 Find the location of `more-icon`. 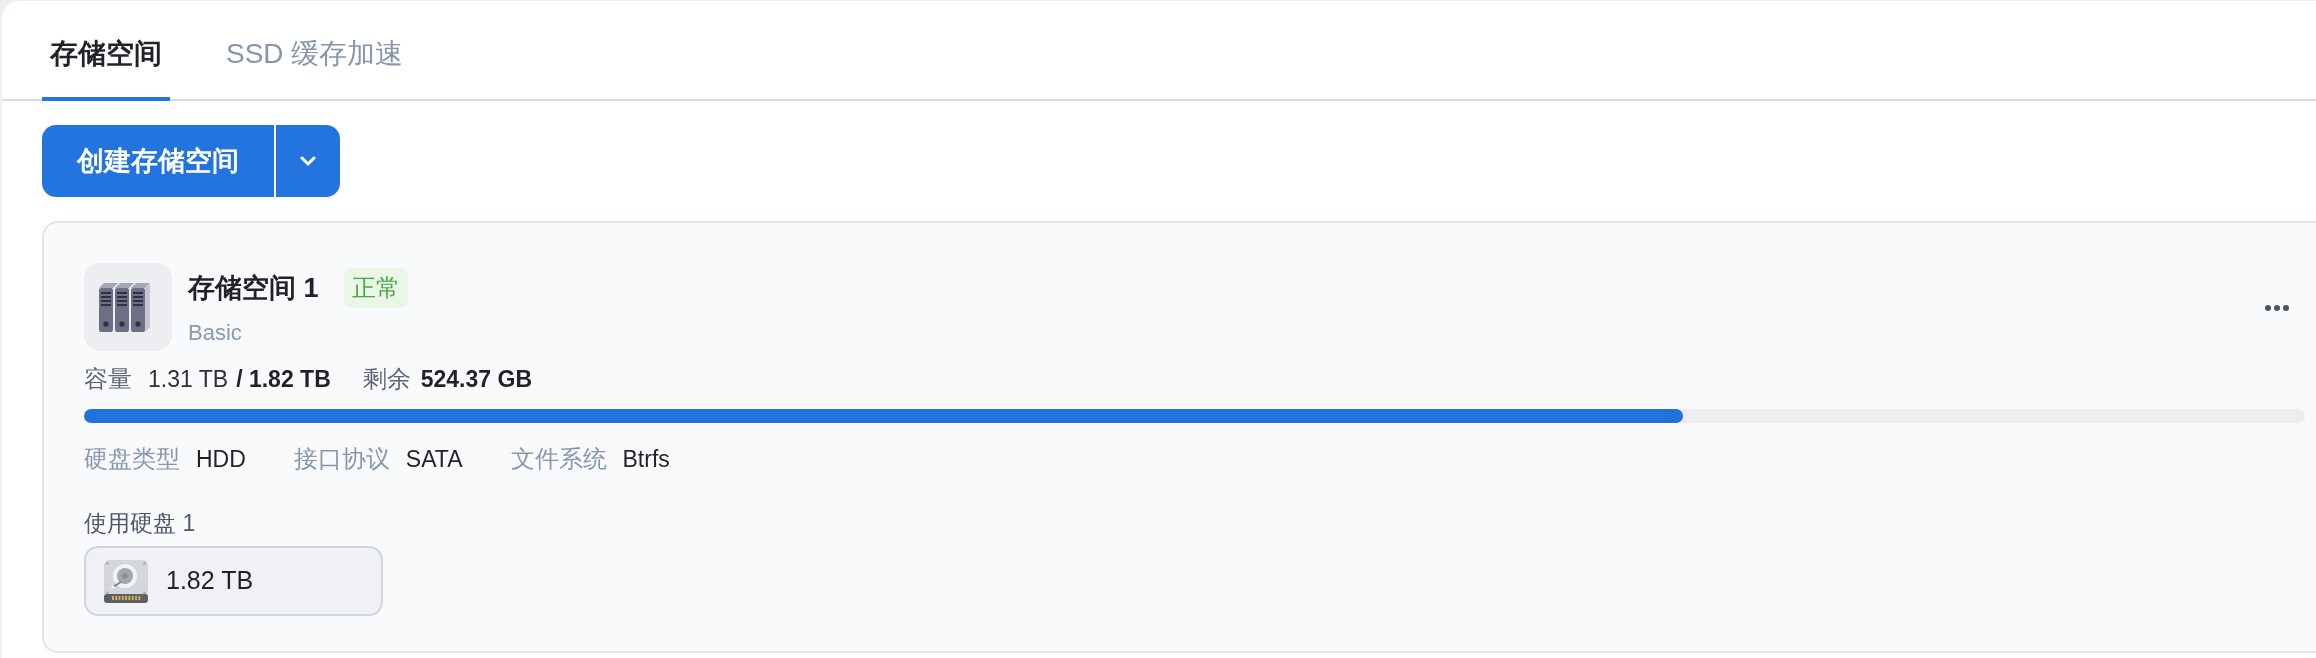

more-icon is located at coordinates (2277, 308).